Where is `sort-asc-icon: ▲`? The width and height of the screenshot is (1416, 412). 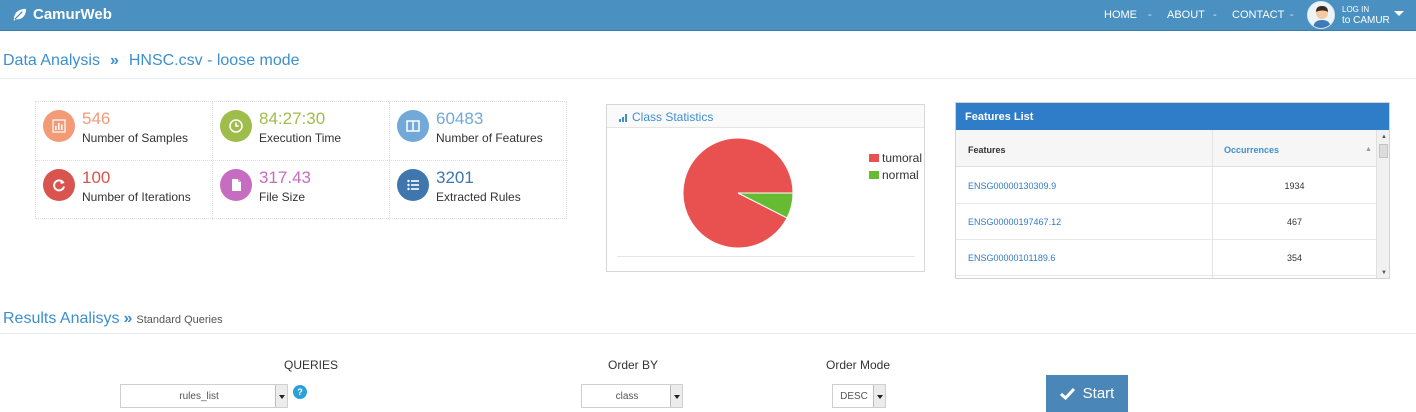 sort-asc-icon: ▲ is located at coordinates (1368, 149).